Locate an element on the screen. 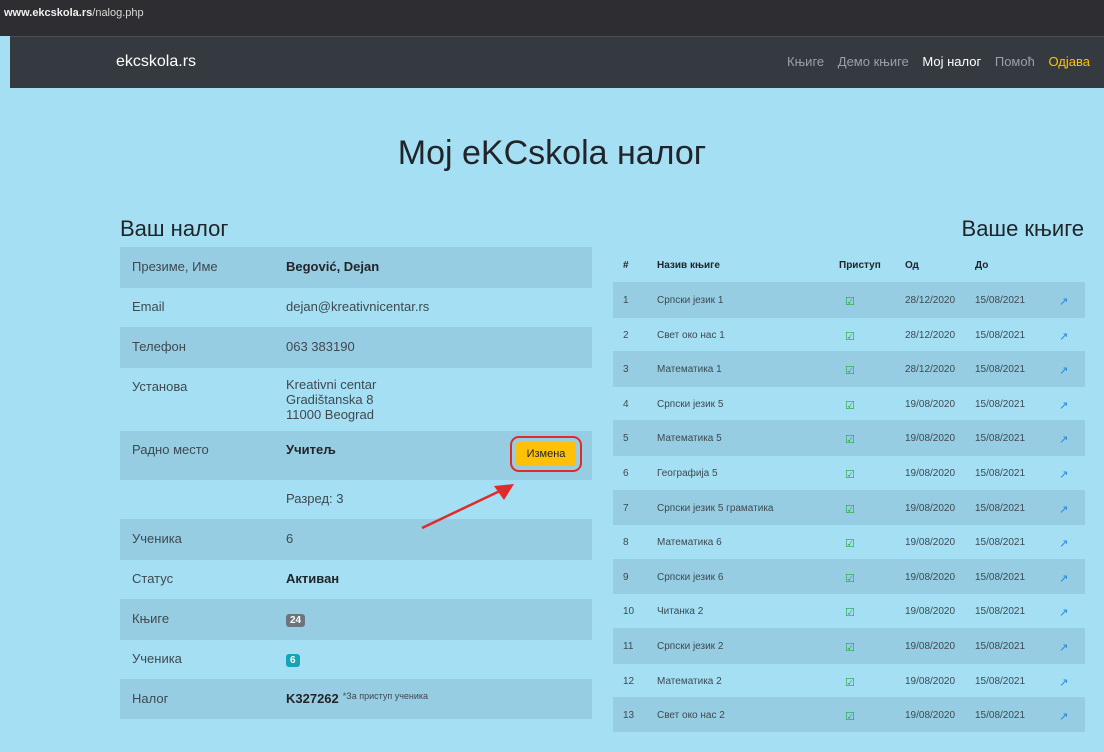 This screenshot has height=752, width=1104. brand-link: ekcskola.rs is located at coordinates (156, 62).